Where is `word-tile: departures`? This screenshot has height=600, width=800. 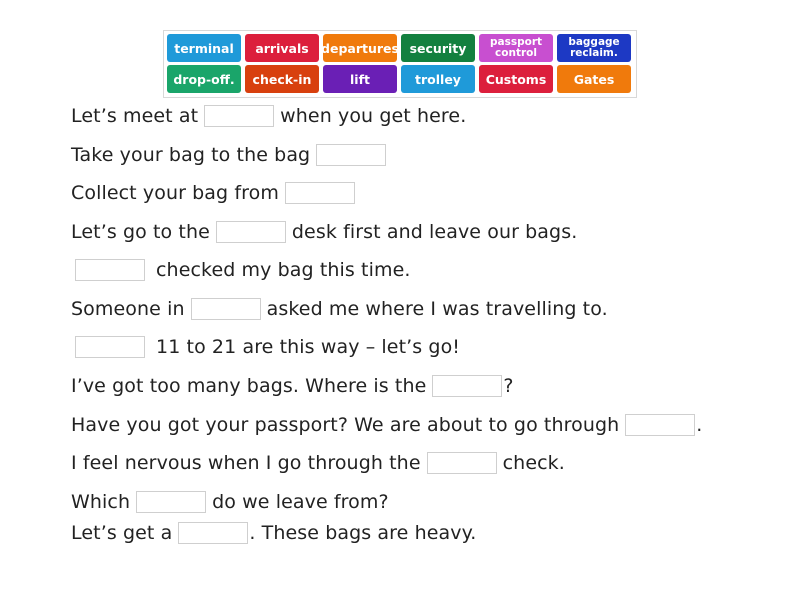 word-tile: departures is located at coordinates (360, 48).